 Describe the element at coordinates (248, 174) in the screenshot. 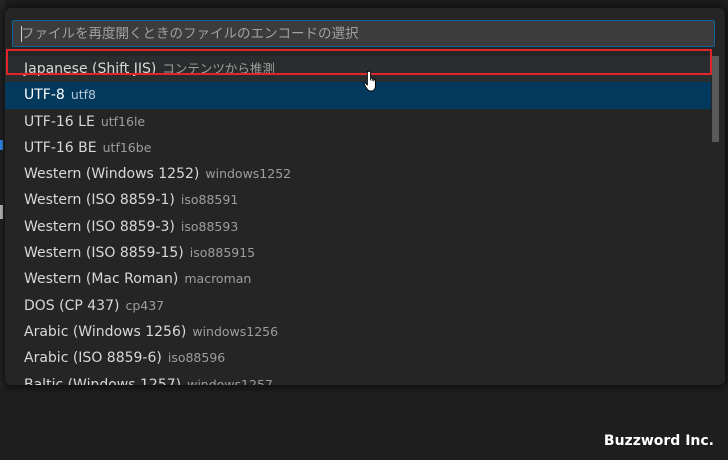

I see `encoding-option-description: windows1252` at that location.